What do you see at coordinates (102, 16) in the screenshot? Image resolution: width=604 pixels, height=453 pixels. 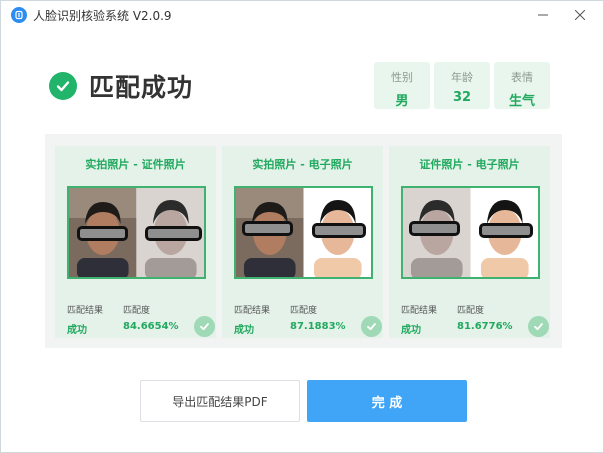 I see `window-title: 人脸识别核验系统 V2.0.9` at bounding box center [102, 16].